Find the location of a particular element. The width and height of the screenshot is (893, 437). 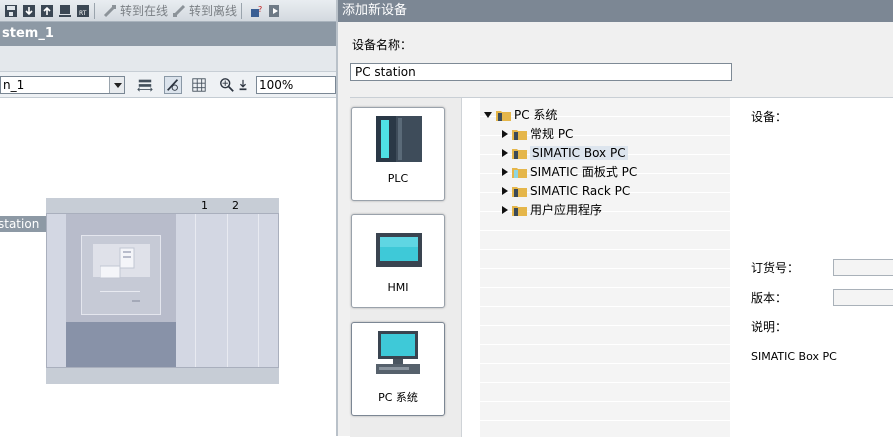

tree-node-label: PC 系统 is located at coordinates (536, 115).